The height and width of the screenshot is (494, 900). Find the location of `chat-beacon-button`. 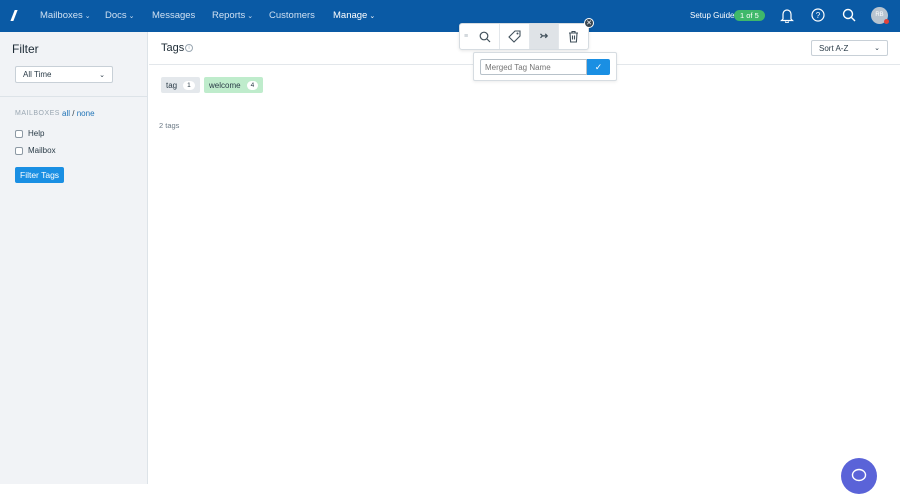

chat-beacon-button is located at coordinates (859, 476).